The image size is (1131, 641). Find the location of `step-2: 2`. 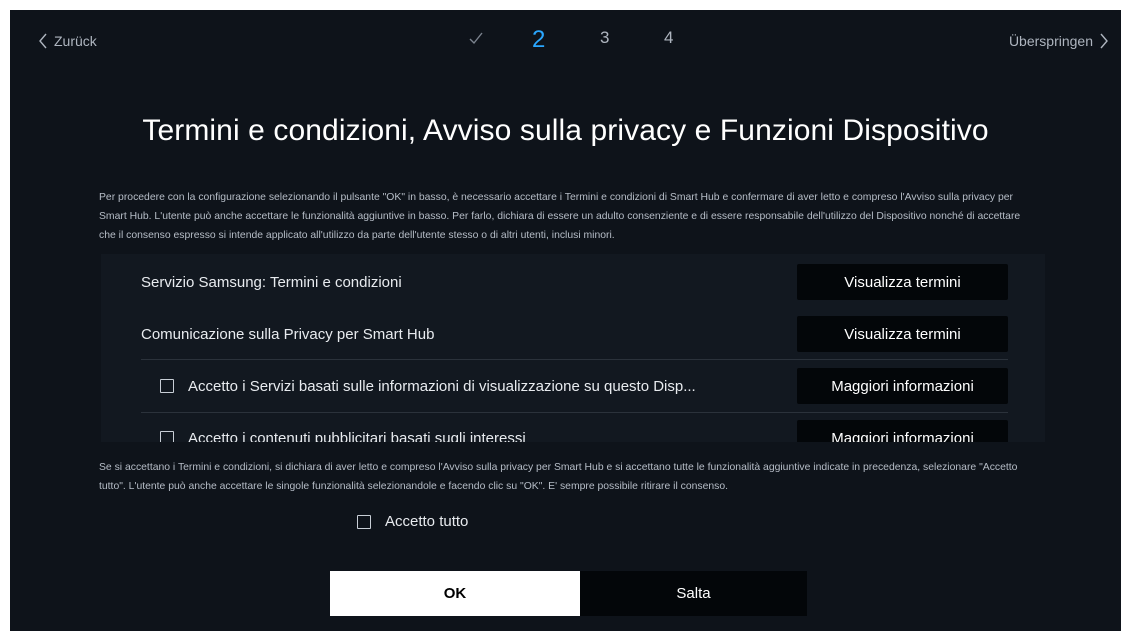

step-2: 2 is located at coordinates (539, 39).